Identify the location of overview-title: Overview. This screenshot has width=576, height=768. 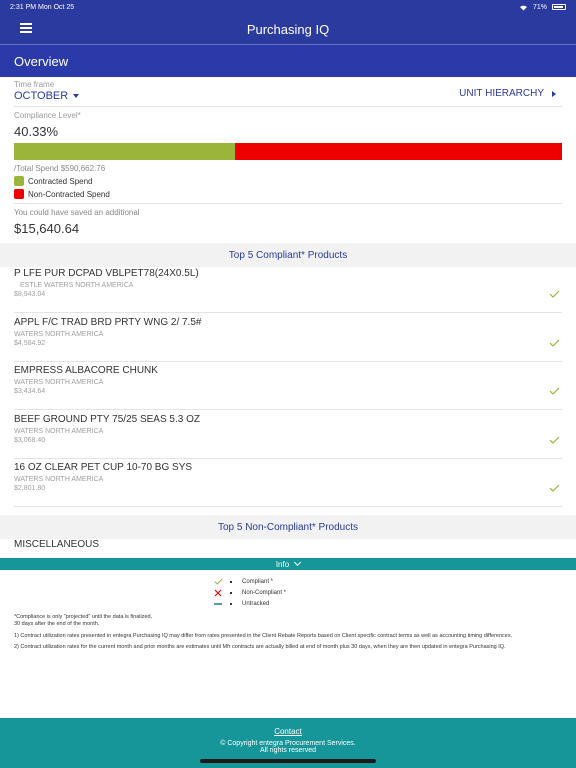
(41, 61).